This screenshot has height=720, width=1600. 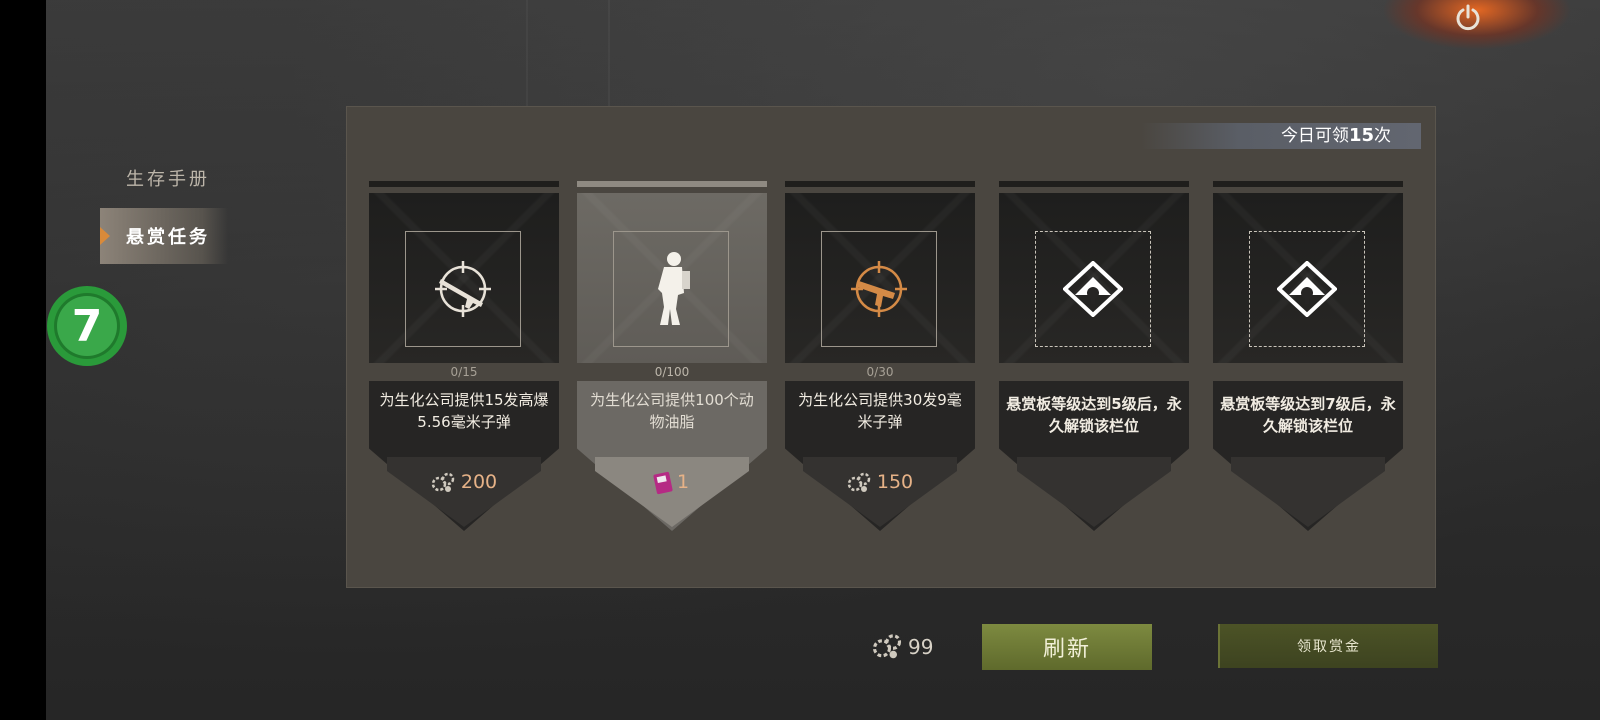 I want to click on card-reward: 200, so click(x=464, y=482).